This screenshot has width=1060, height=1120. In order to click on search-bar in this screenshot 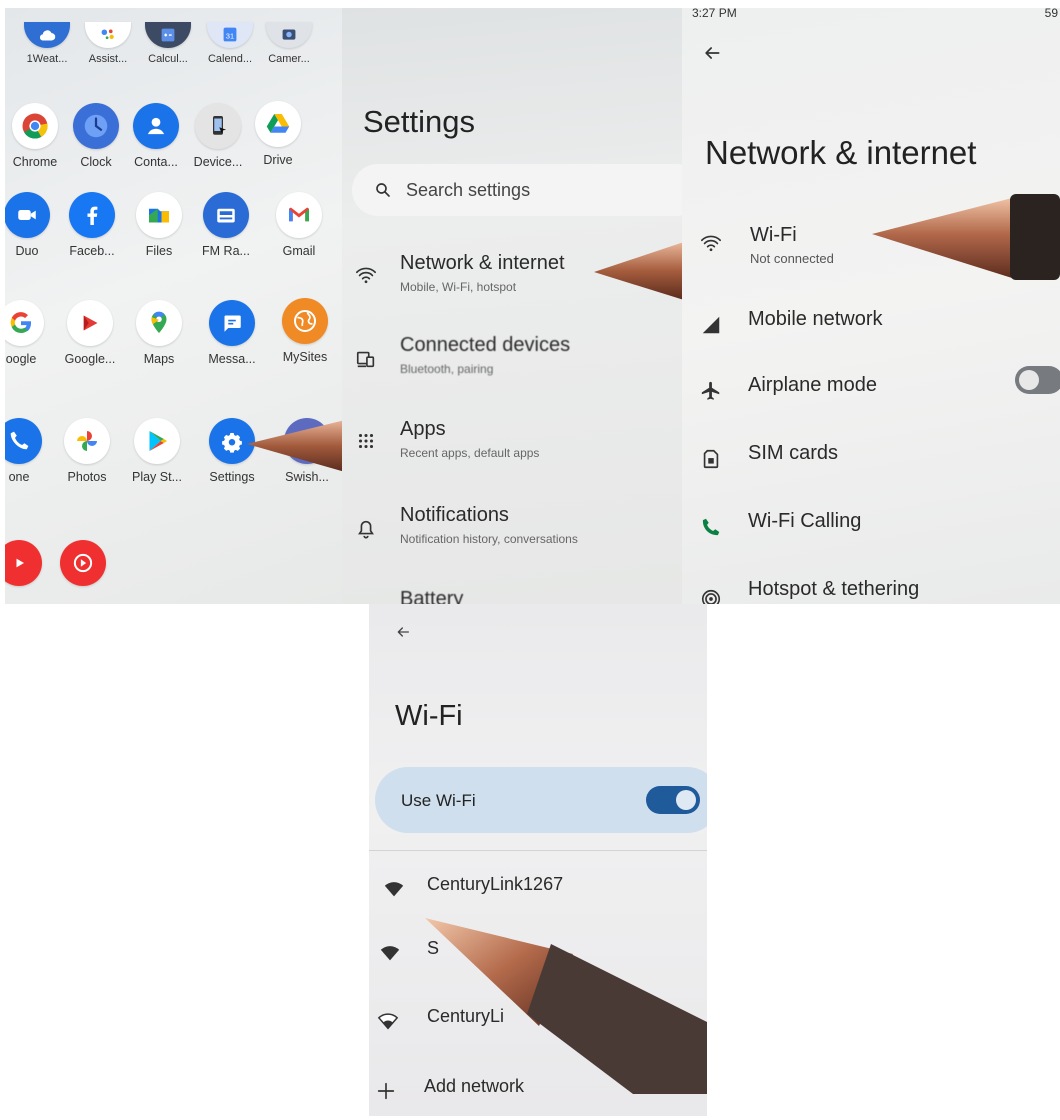, I will do `click(517, 190)`.